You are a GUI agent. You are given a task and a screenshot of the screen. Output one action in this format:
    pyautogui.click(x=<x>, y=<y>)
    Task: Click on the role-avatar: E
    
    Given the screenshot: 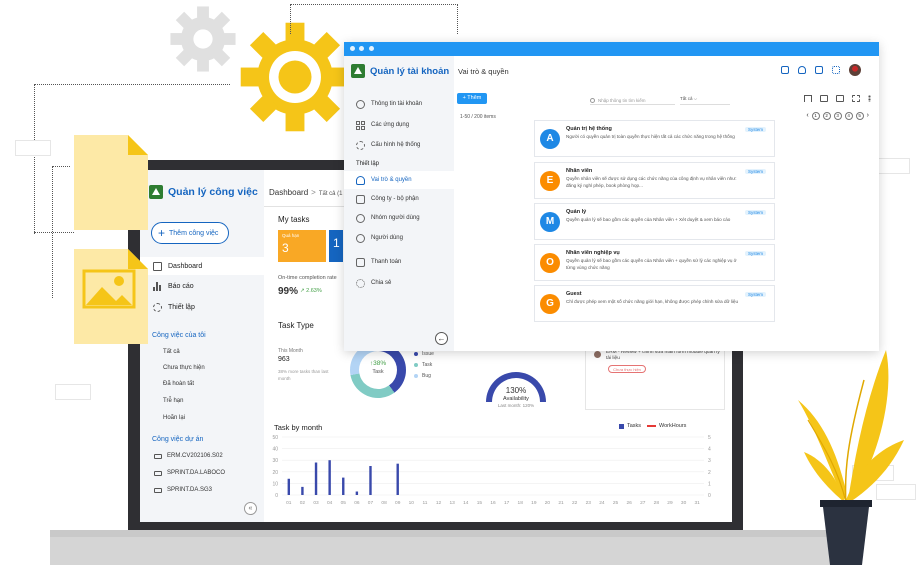 What is the action you would take?
    pyautogui.click(x=550, y=181)
    